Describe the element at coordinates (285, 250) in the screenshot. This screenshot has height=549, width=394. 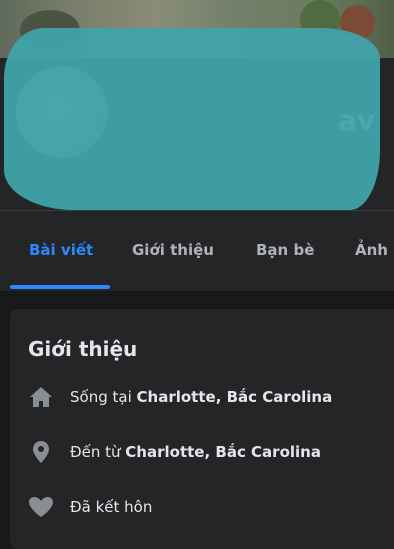
I see `tab-friends: Bạn bè` at that location.